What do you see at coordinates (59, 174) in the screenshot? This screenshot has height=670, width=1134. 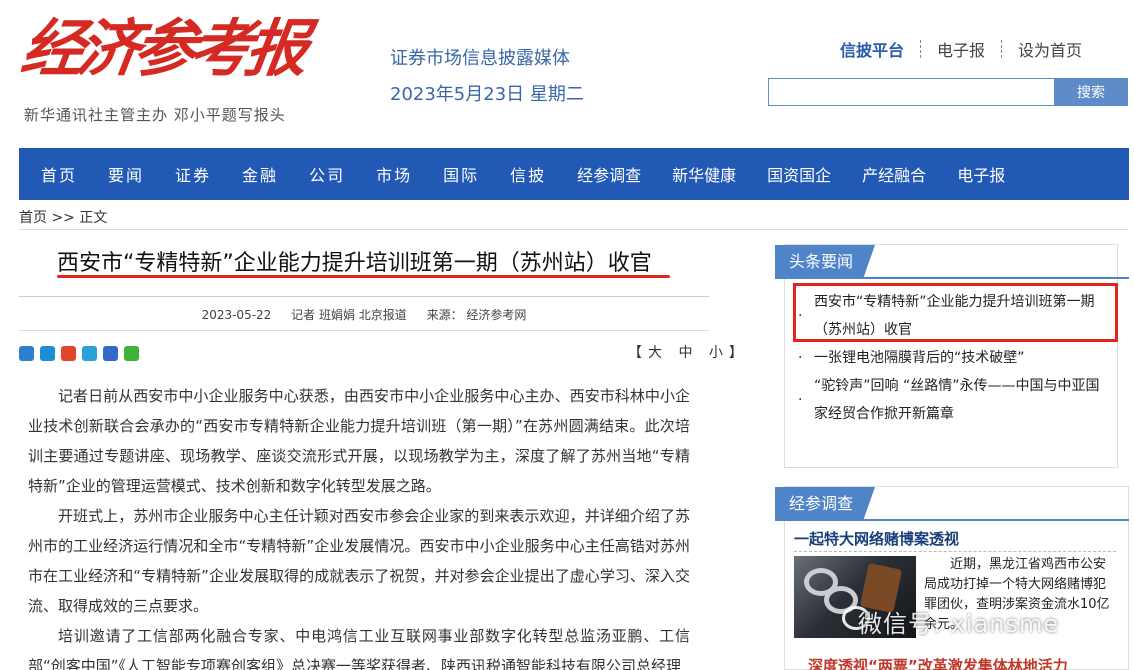 I see `nav-home: 首页` at bounding box center [59, 174].